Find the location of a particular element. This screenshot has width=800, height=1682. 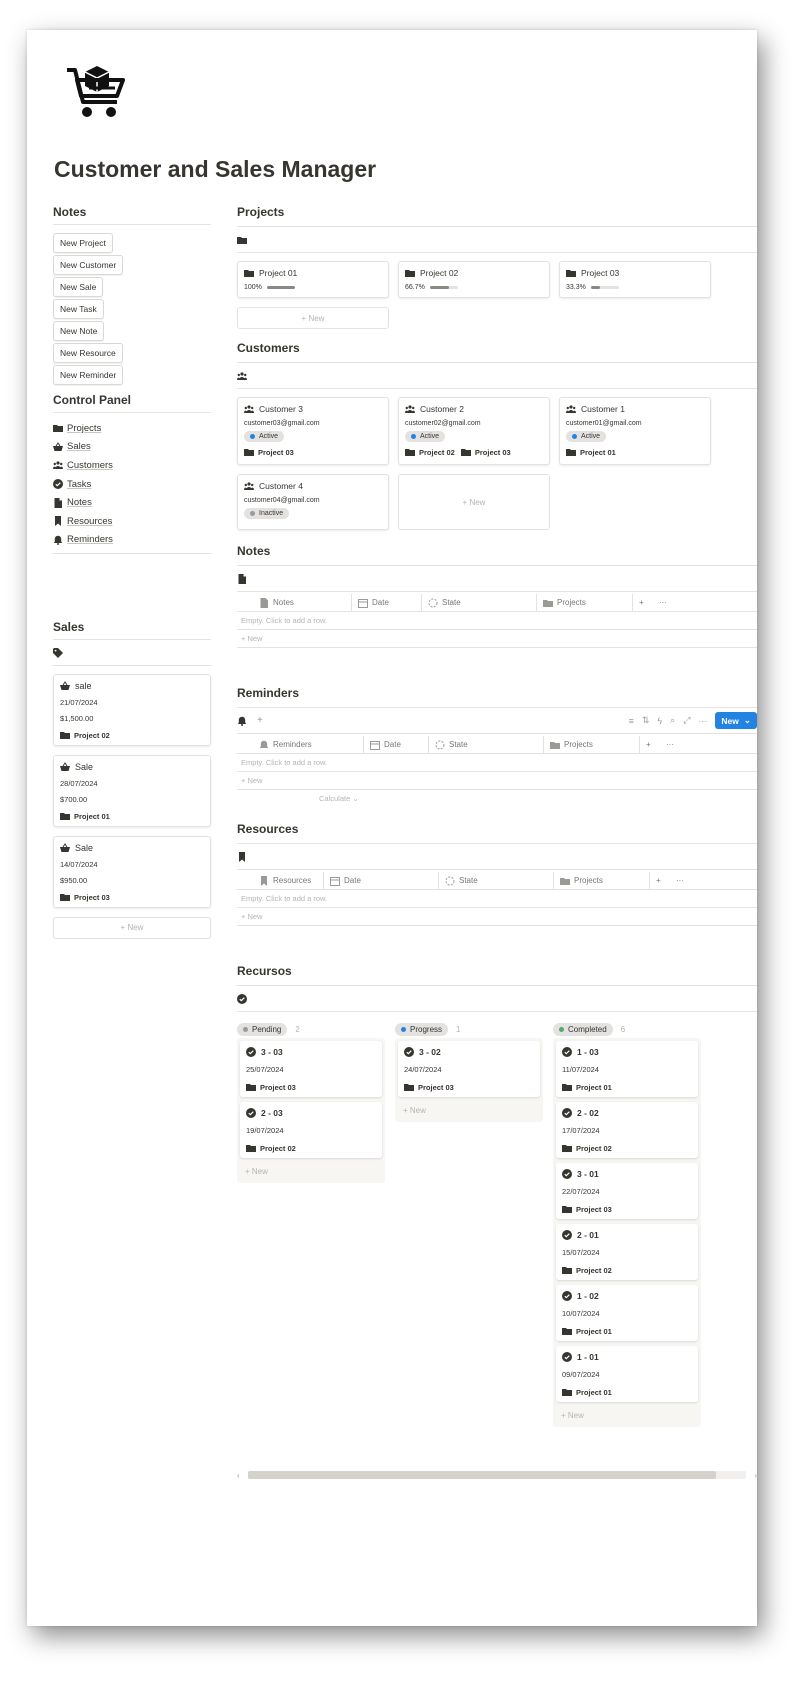

task-card: 1 - 01 09/07/2024 Project 01 is located at coordinates (627, 1374).